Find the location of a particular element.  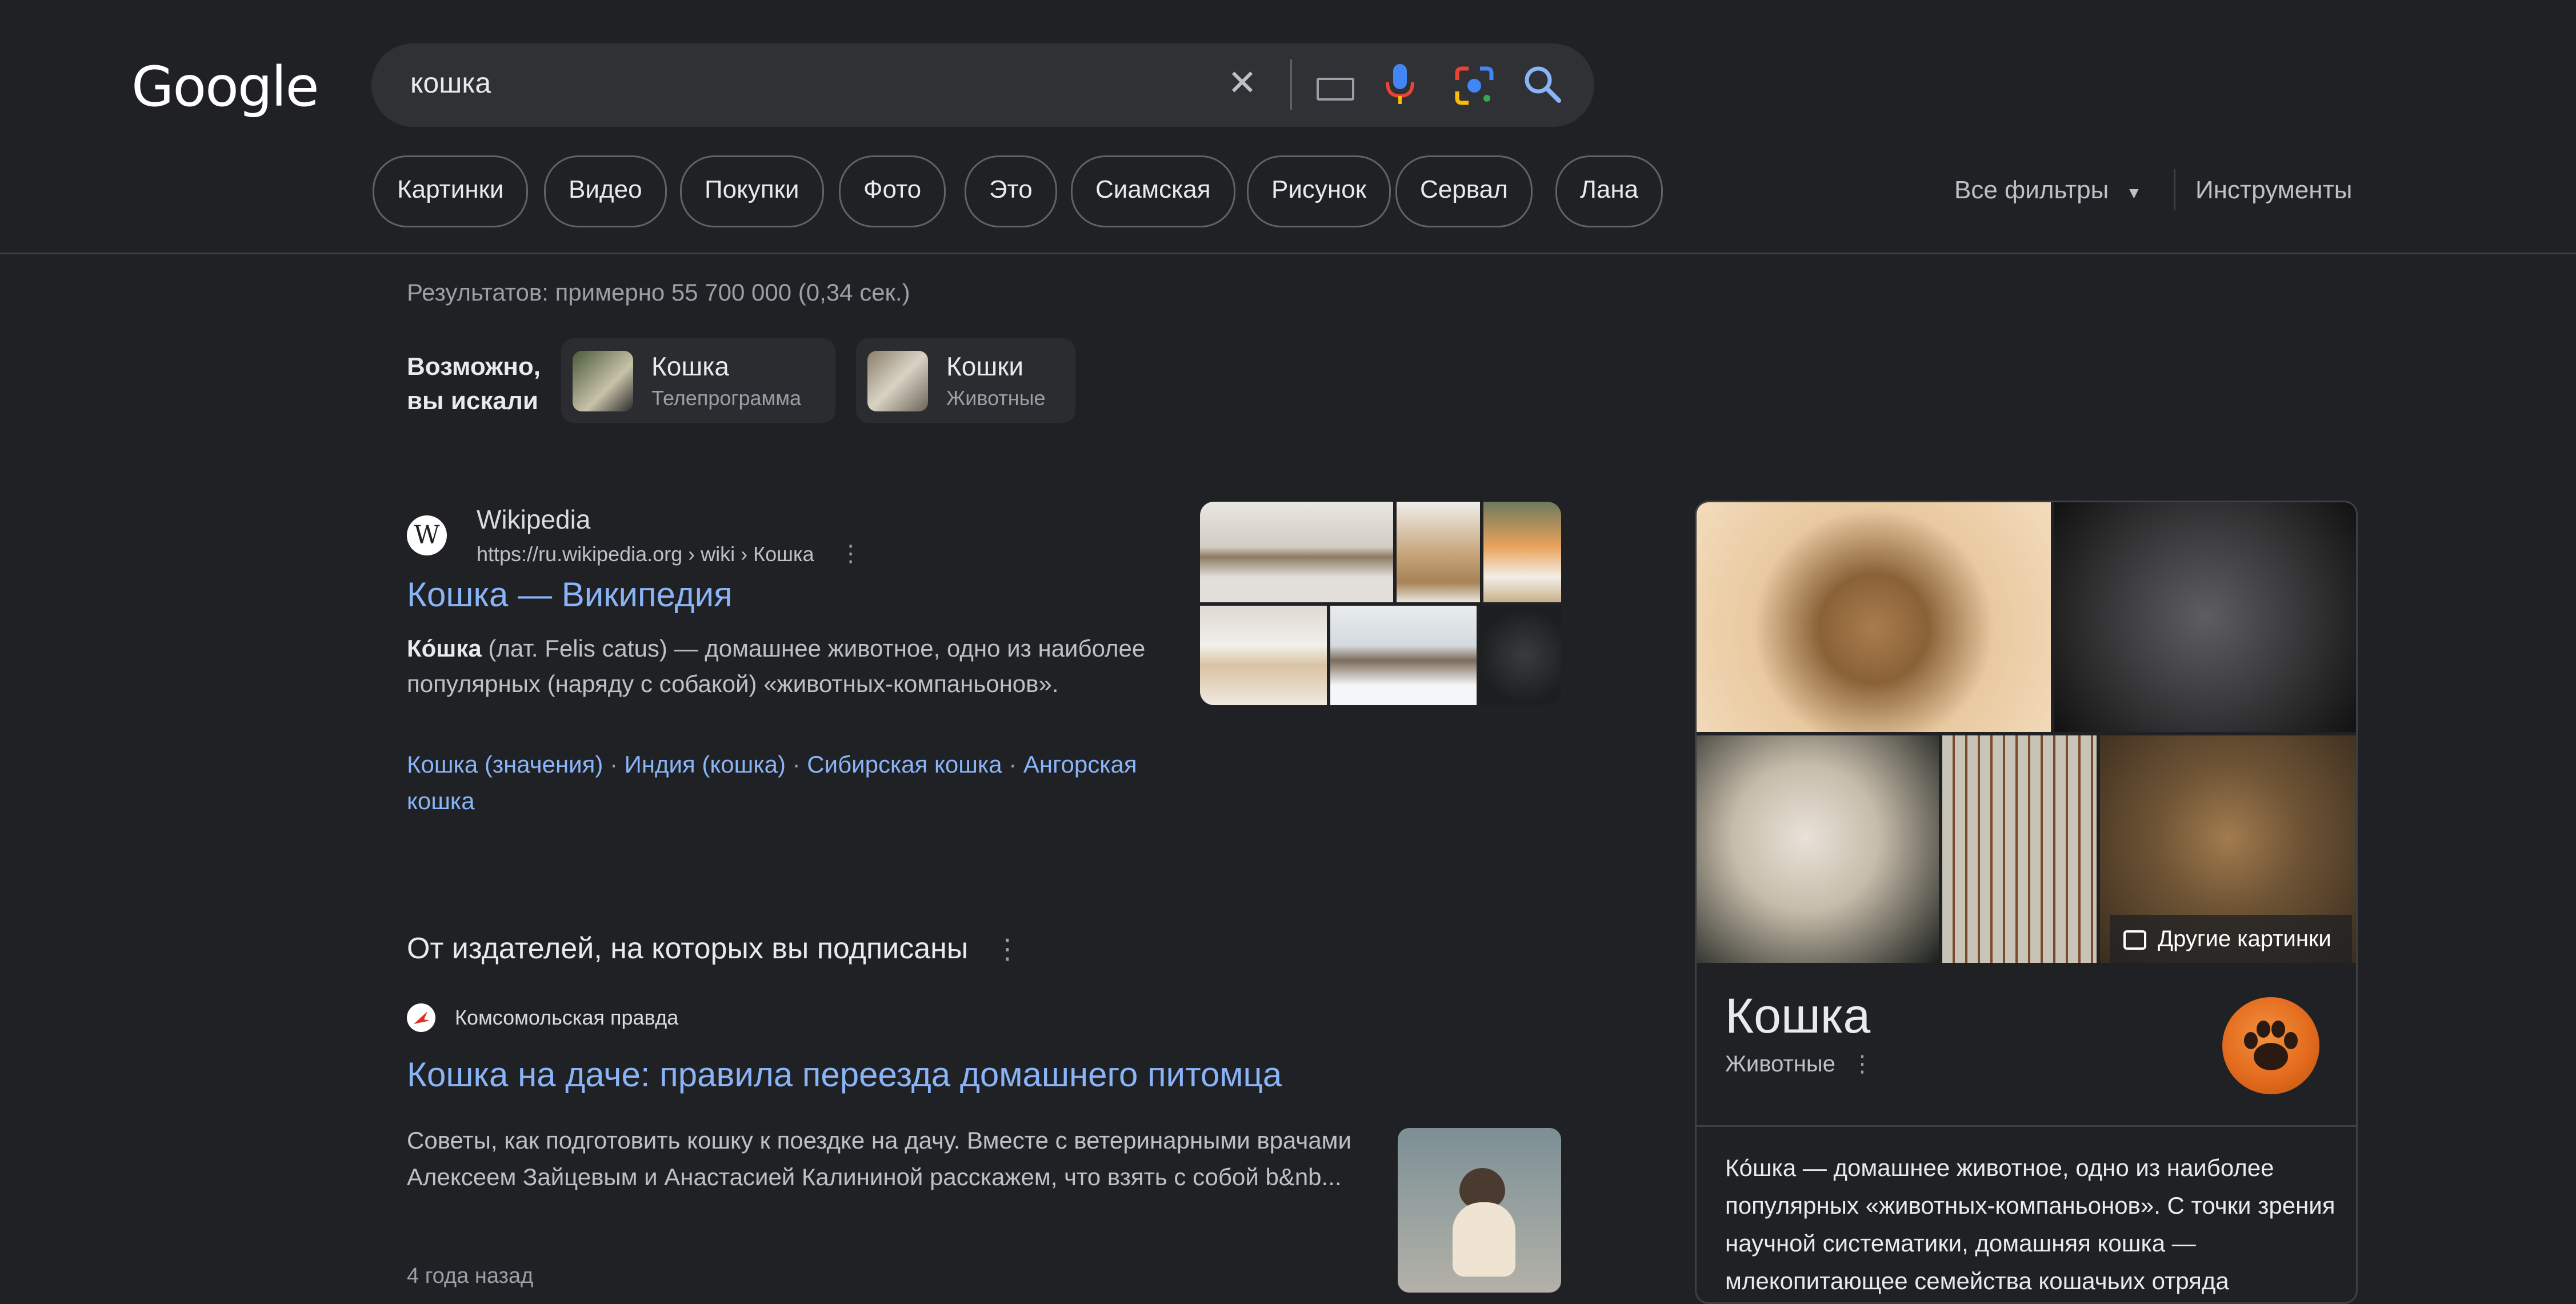

wikipedia-favicon: W is located at coordinates (427, 535).